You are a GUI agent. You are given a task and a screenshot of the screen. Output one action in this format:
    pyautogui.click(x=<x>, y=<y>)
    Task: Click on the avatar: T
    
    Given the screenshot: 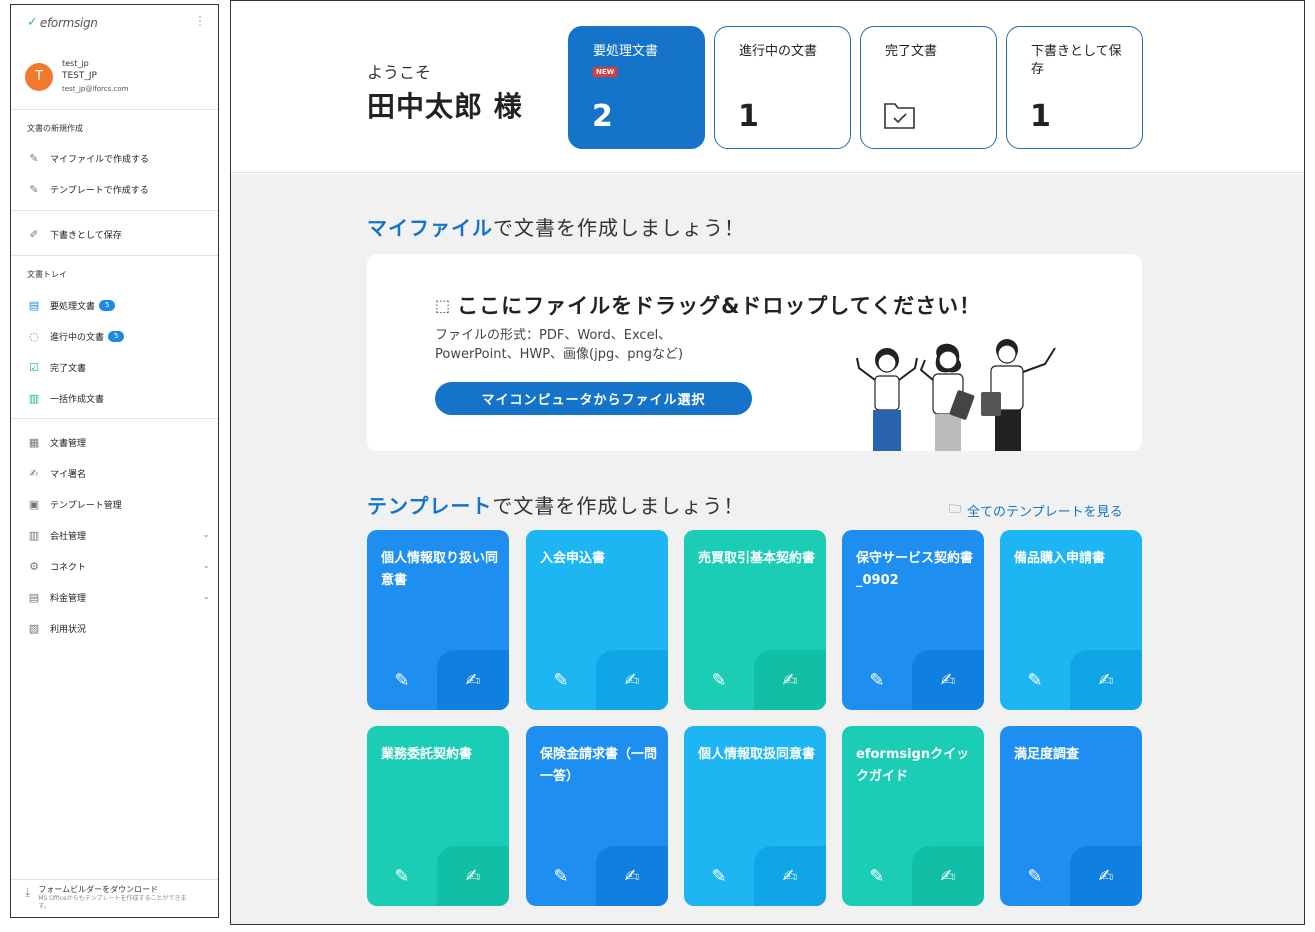 What is the action you would take?
    pyautogui.click(x=39, y=76)
    